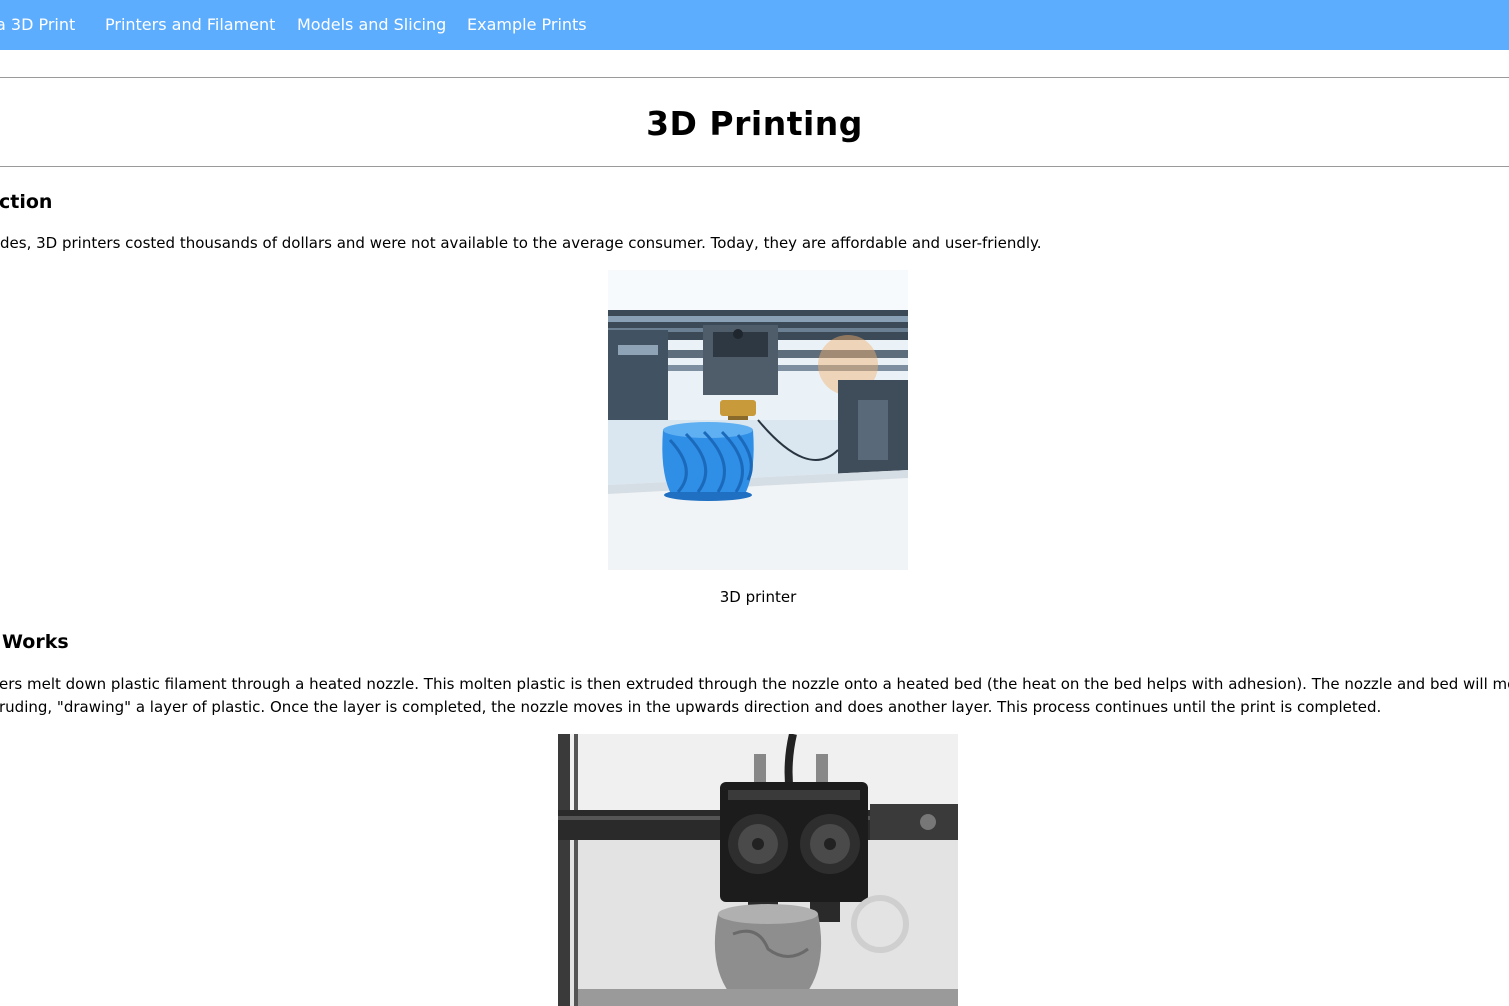 The width and height of the screenshot is (1509, 1006). Describe the element at coordinates (754, 166) in the screenshot. I see `title-bottom-rule` at that location.